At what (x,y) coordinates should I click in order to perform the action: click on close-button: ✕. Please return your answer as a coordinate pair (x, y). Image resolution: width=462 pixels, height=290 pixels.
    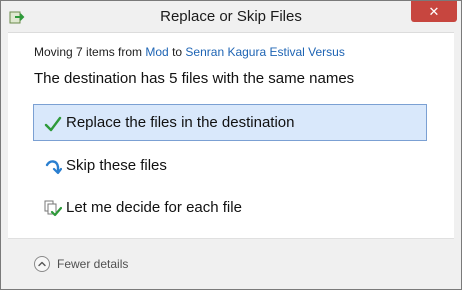
    Looking at the image, I should click on (434, 11).